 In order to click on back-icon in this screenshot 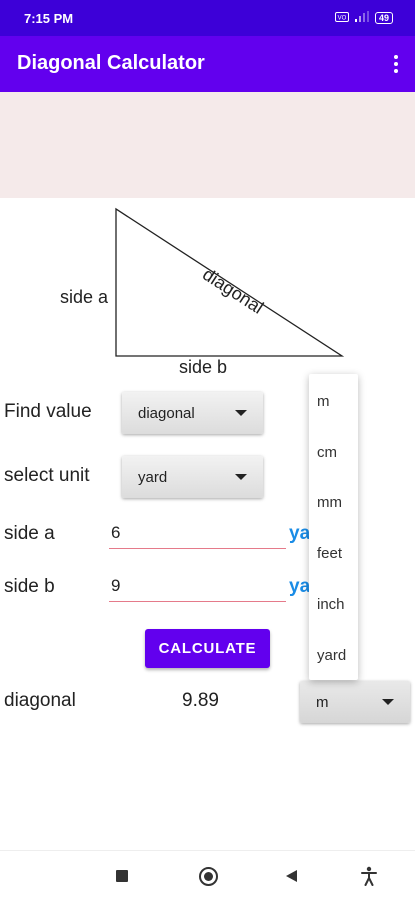, I will do `click(291, 876)`.